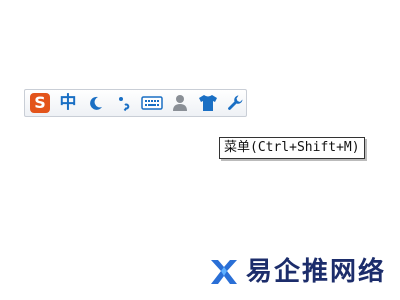 The height and width of the screenshot is (300, 400). I want to click on wrench-menu-icon, so click(235, 102).